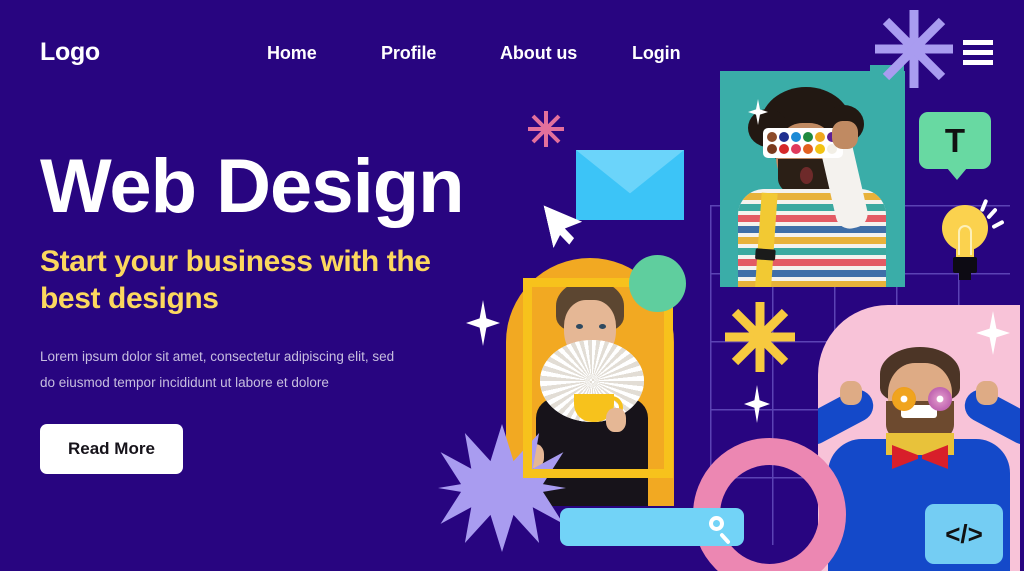 The width and height of the screenshot is (1024, 571). Describe the element at coordinates (657, 283) in the screenshot. I see `circle-green-icon` at that location.